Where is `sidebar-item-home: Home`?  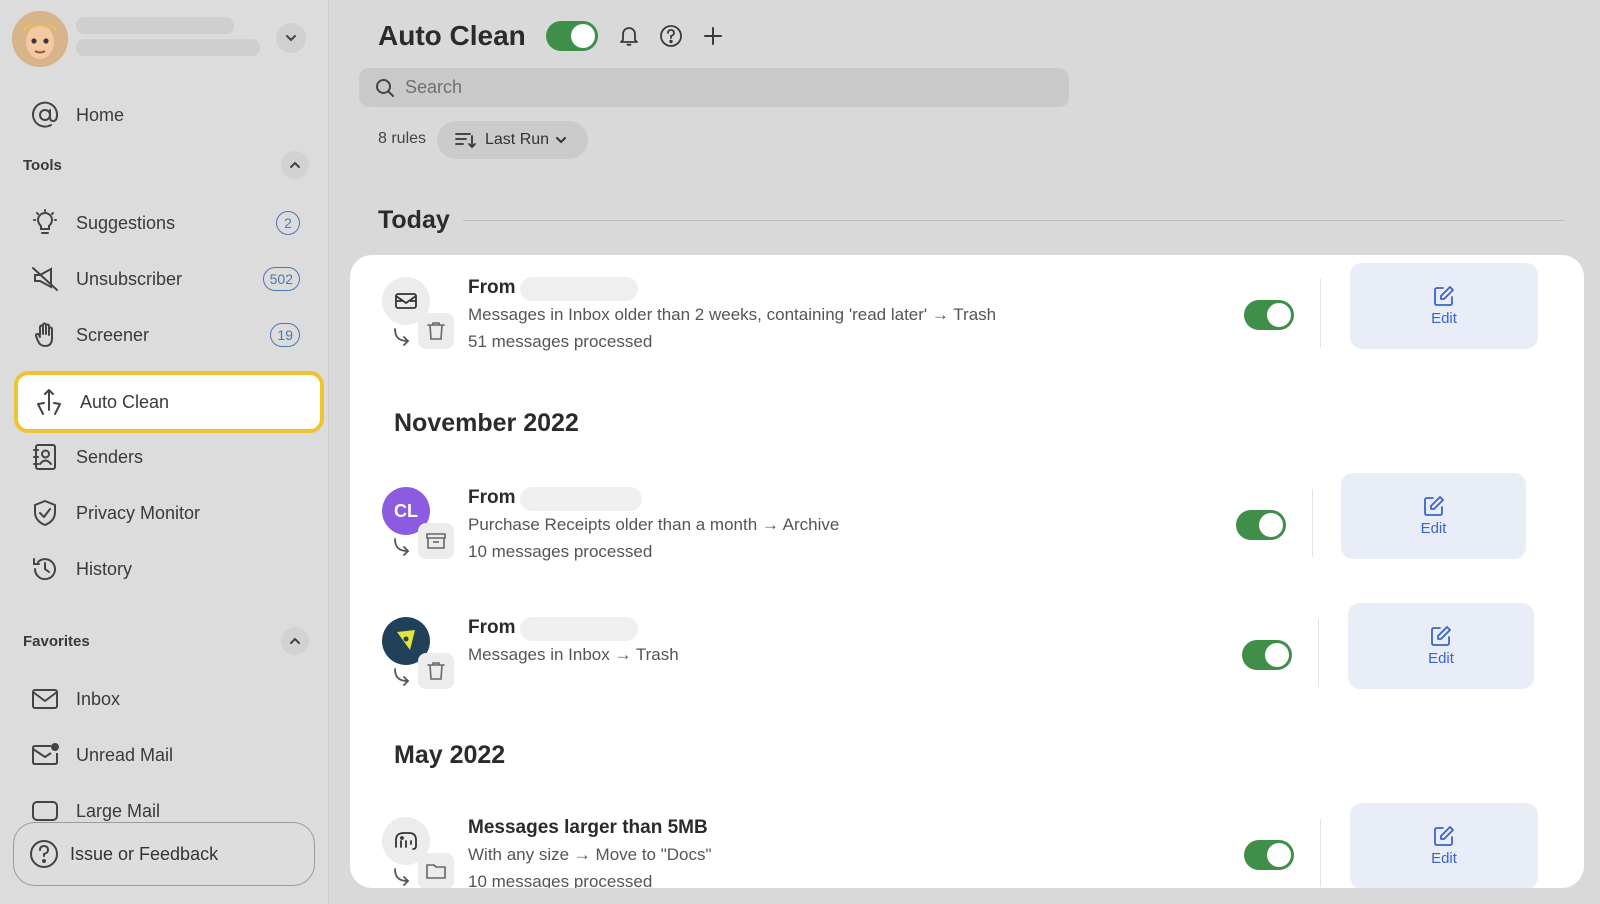 sidebar-item-home: Home is located at coordinates (169, 115).